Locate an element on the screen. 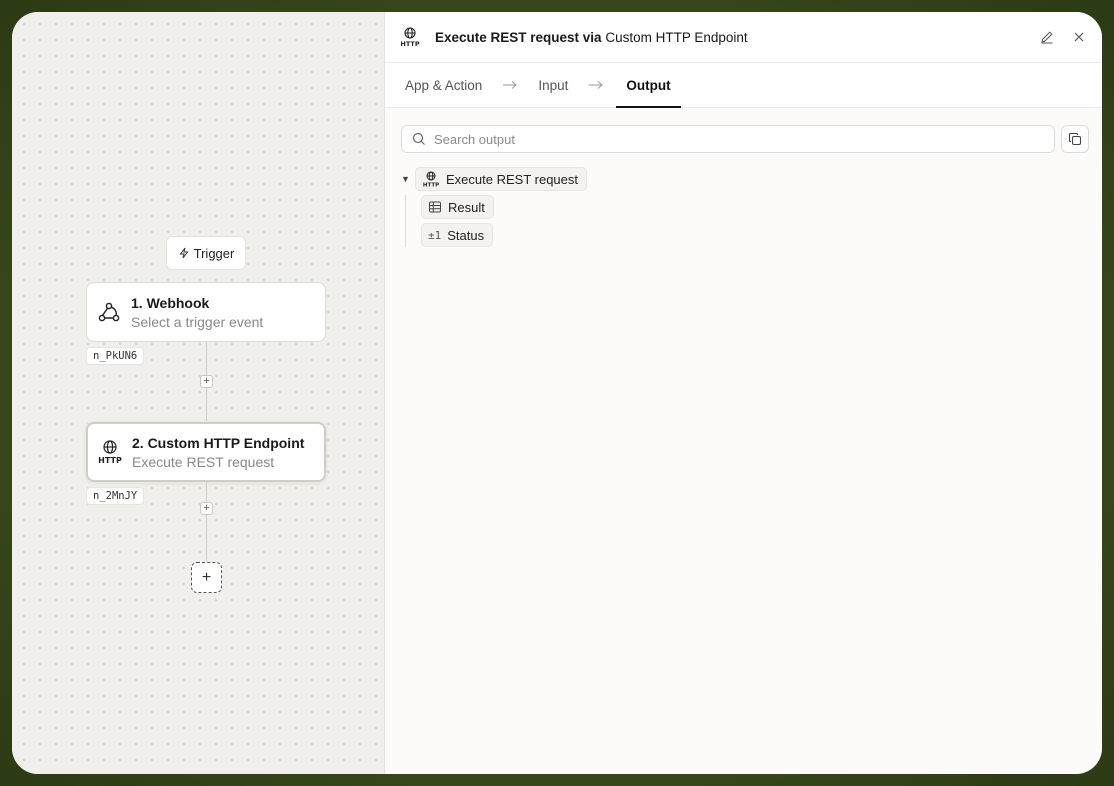  close-button is located at coordinates (1079, 37).